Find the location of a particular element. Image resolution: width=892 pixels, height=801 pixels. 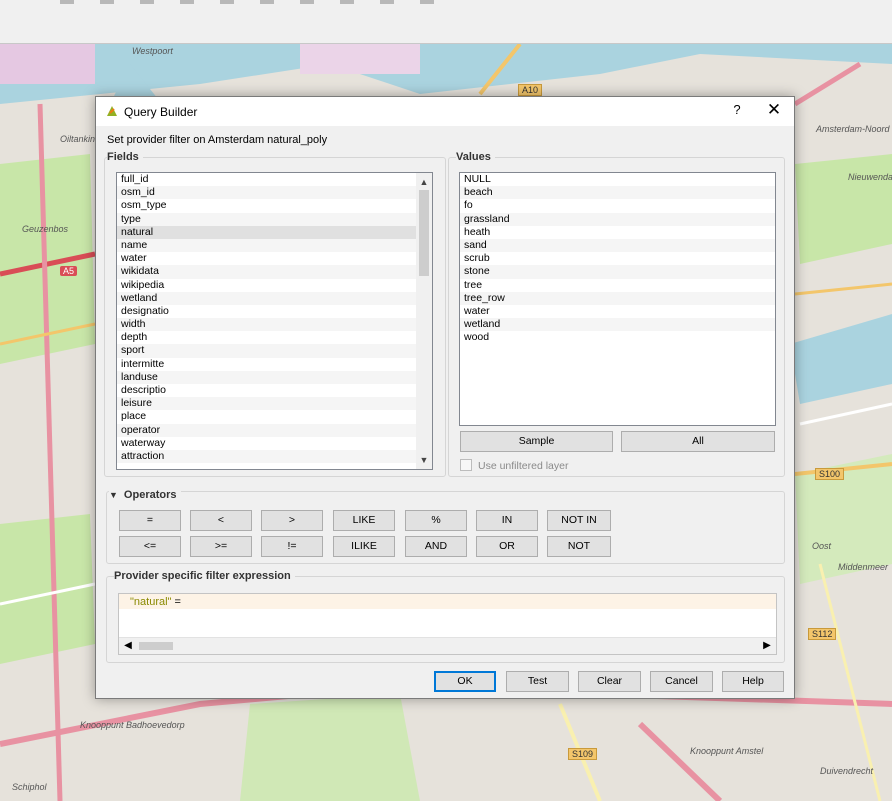

list-item: sport is located at coordinates (274, 351).